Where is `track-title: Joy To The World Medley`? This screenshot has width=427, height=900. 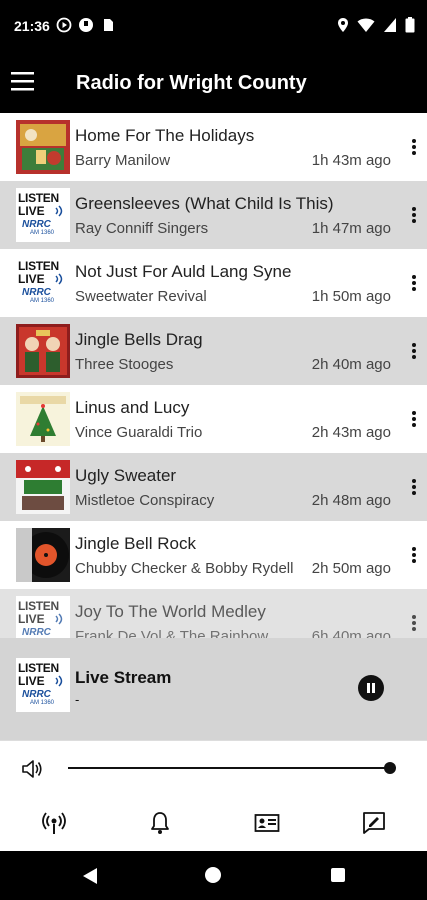
track-title: Joy To The World Medley is located at coordinates (170, 611).